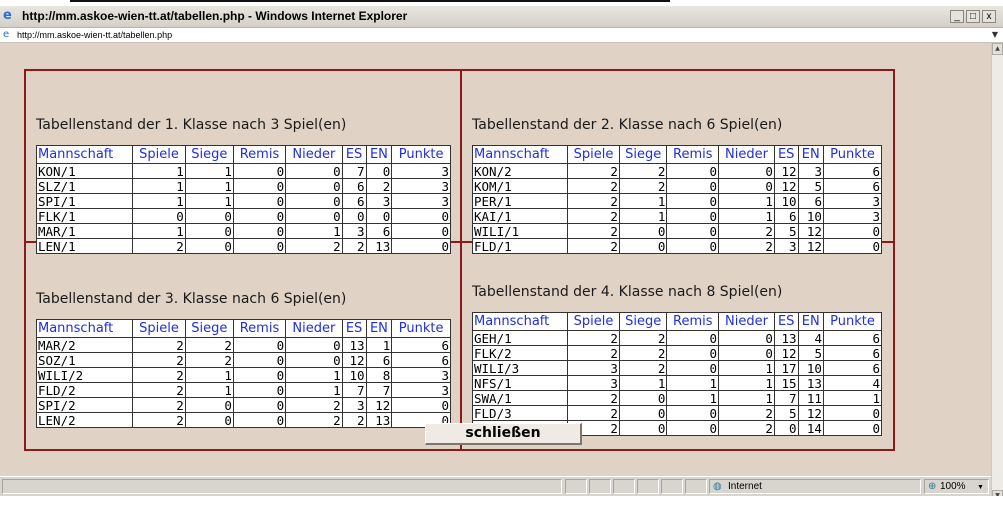 The width and height of the screenshot is (1003, 515). Describe the element at coordinates (243, 186) in the screenshot. I see `table-row: SLZ/1 1 1 0 0 6 2 3` at that location.